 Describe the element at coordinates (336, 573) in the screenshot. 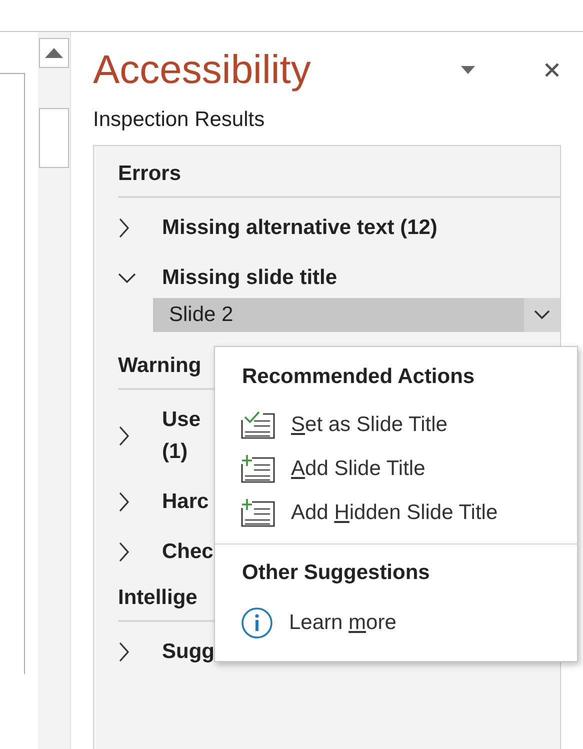

I see `menu-heading: Other Suggestions` at that location.